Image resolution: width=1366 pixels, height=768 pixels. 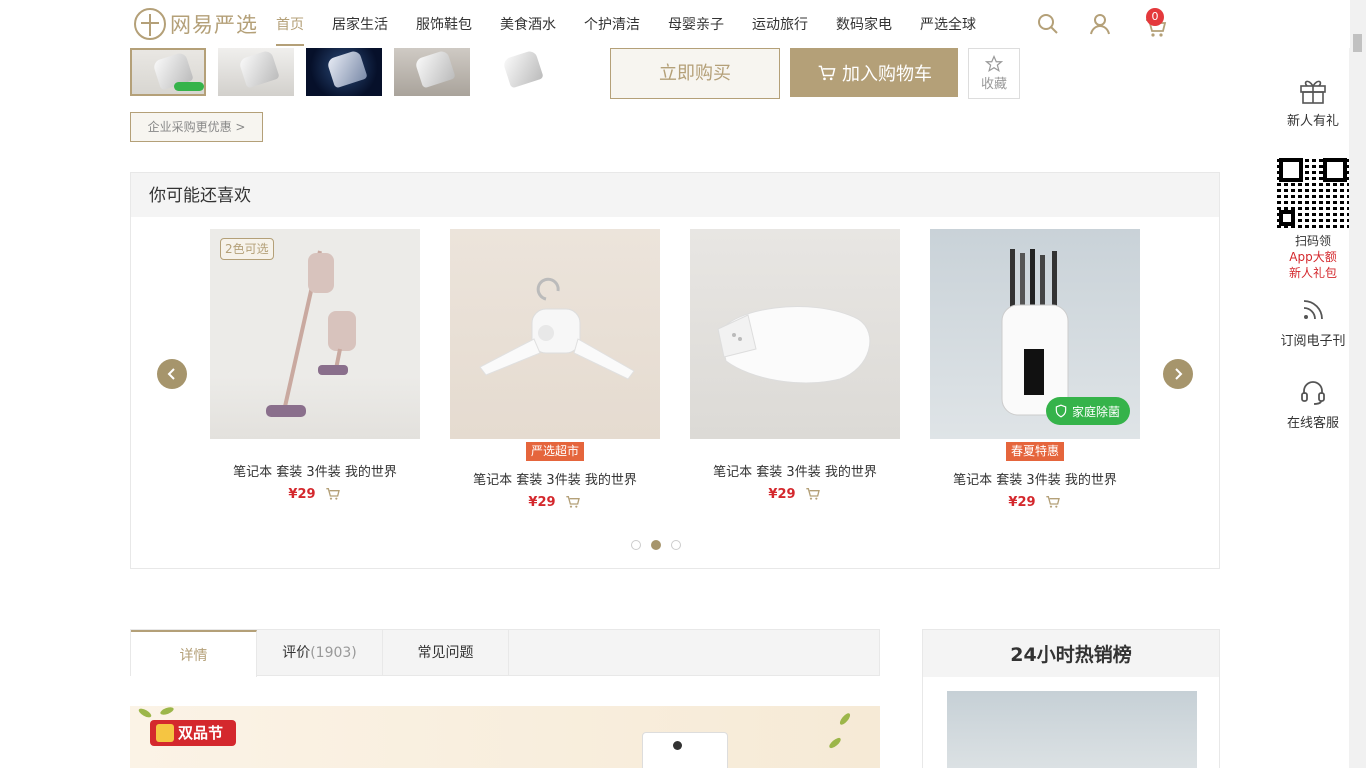 I want to click on festival-badge: 双品节, so click(x=193, y=733).